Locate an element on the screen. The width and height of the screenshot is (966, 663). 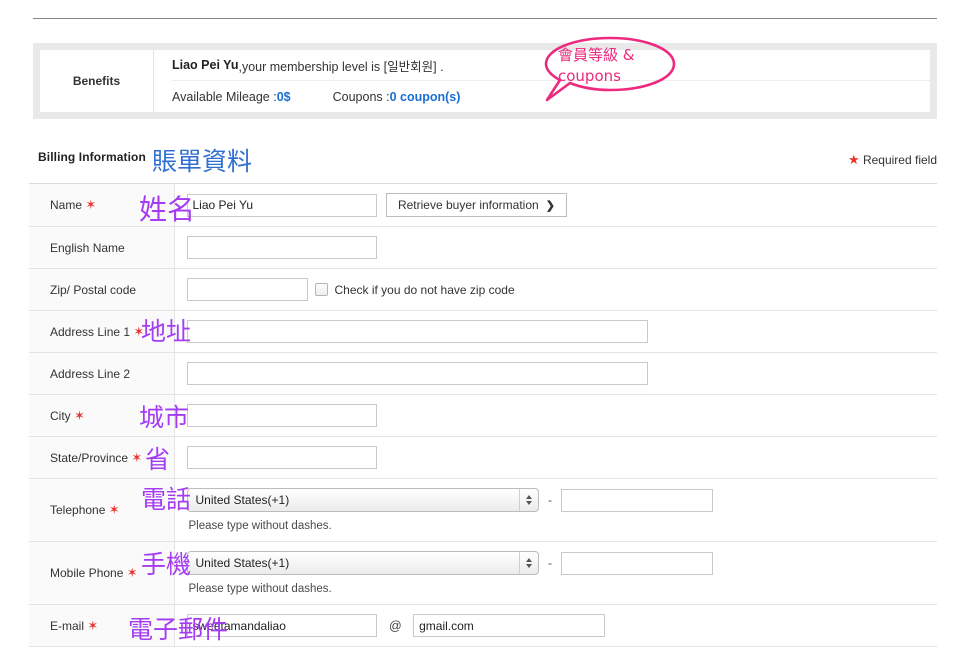
table-row-address-line-2: Address Line 2 is located at coordinates (483, 373).